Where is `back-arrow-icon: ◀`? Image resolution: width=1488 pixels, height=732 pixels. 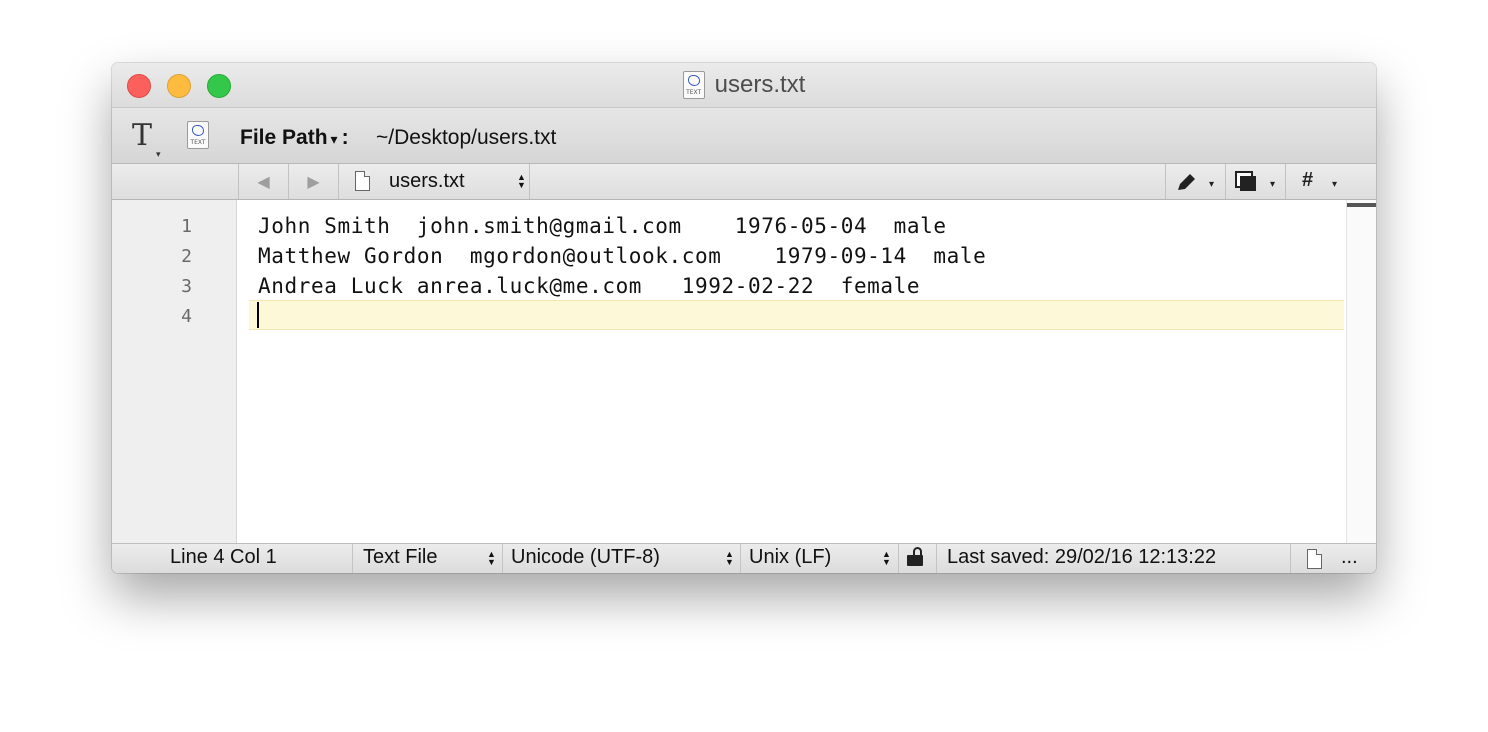 back-arrow-icon: ◀ is located at coordinates (263, 182).